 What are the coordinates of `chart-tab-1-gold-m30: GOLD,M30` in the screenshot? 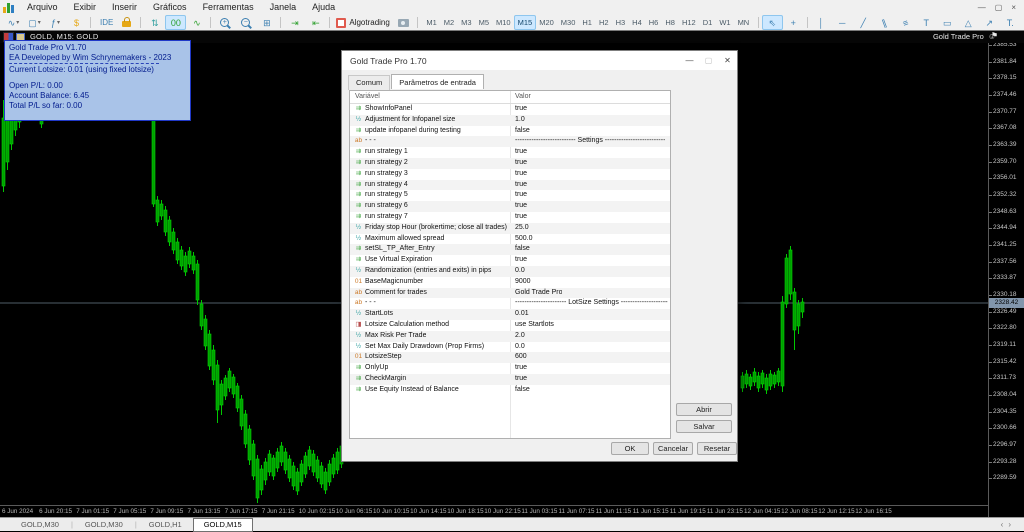 It's located at (104, 525).